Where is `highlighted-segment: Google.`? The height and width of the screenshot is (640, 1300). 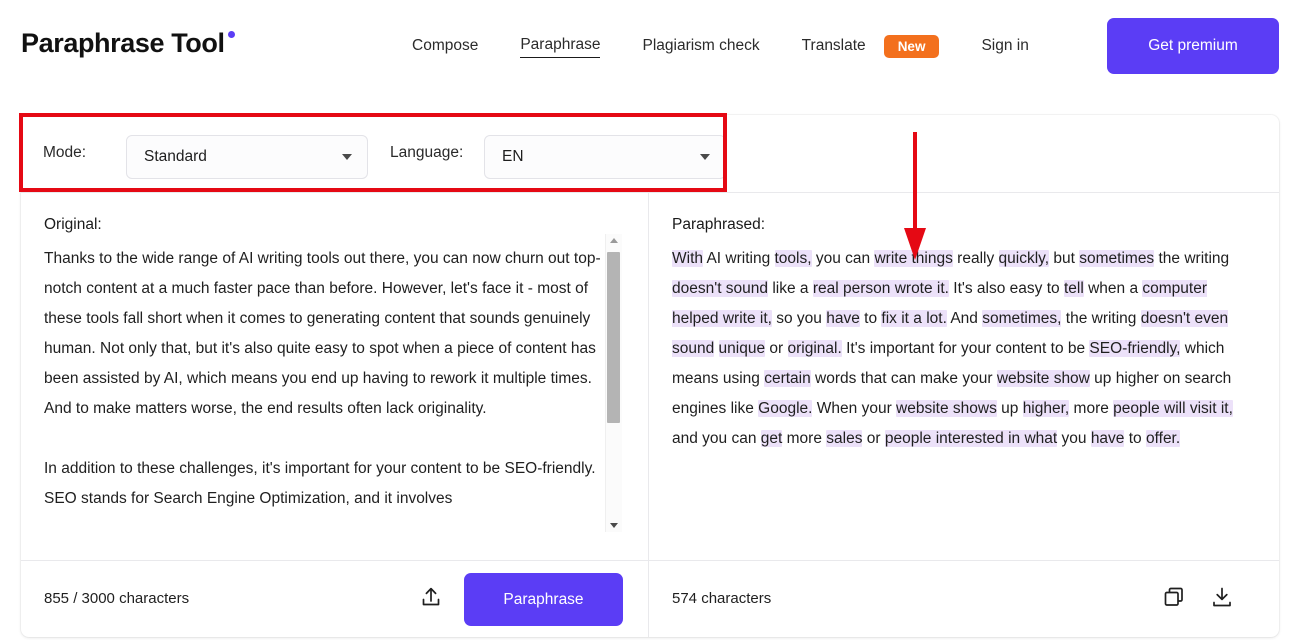 highlighted-segment: Google. is located at coordinates (785, 408).